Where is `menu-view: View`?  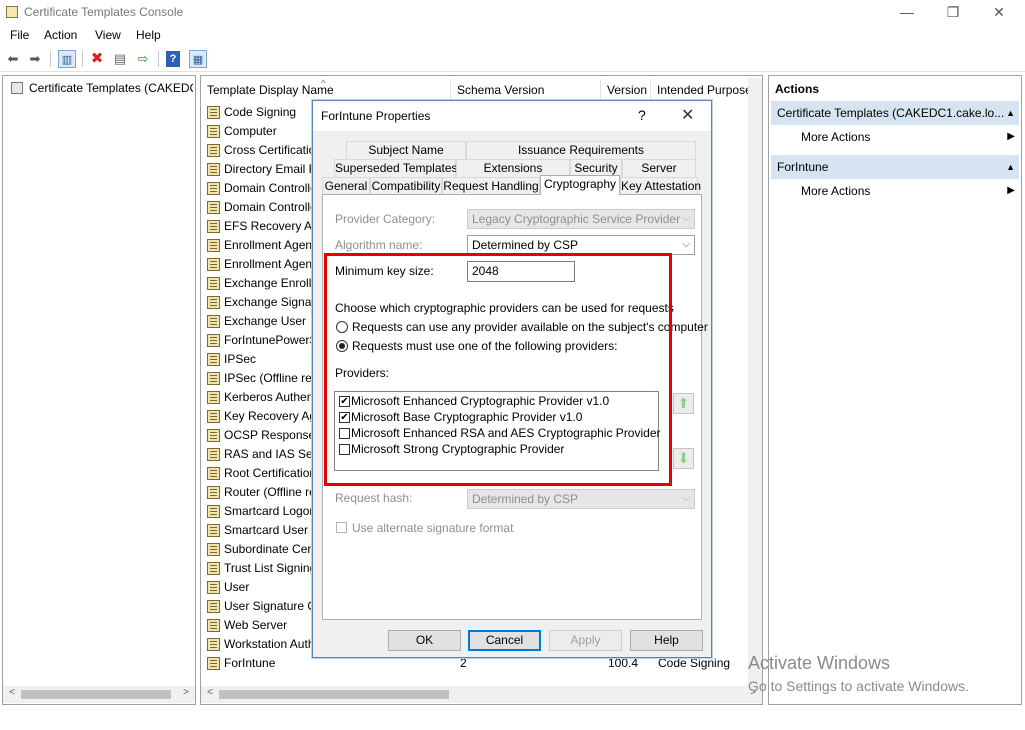
menu-view: View is located at coordinates (108, 35).